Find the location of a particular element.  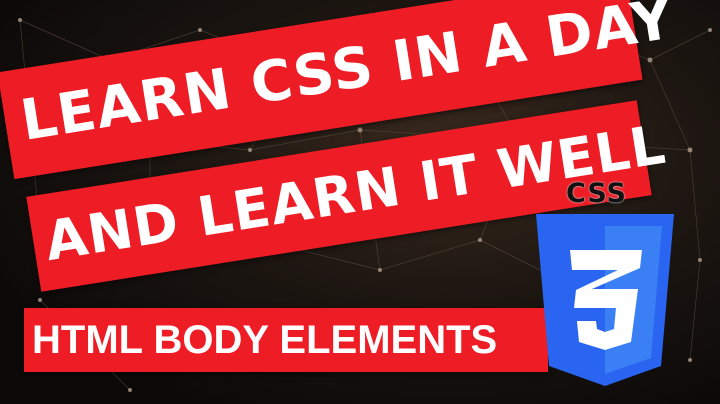

css3-shield-icon is located at coordinates (605, 300).